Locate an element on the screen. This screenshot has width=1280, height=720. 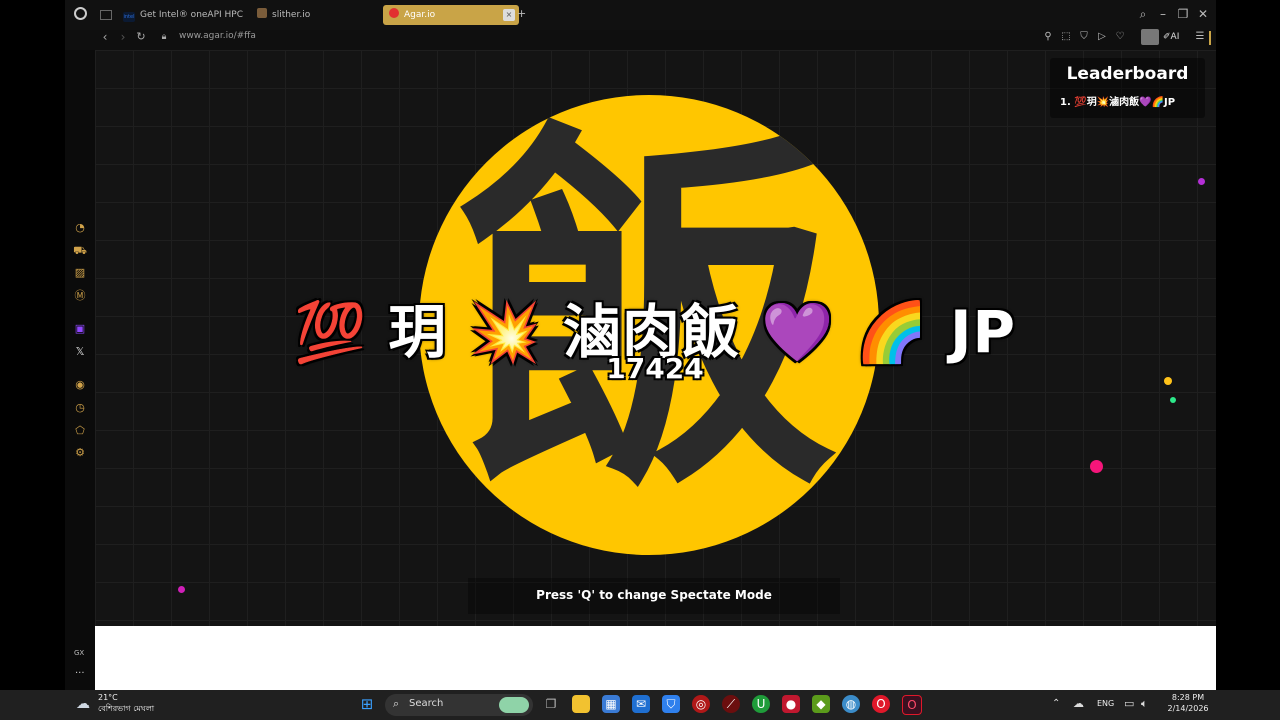
app-red-icon: ◎ is located at coordinates (701, 704).